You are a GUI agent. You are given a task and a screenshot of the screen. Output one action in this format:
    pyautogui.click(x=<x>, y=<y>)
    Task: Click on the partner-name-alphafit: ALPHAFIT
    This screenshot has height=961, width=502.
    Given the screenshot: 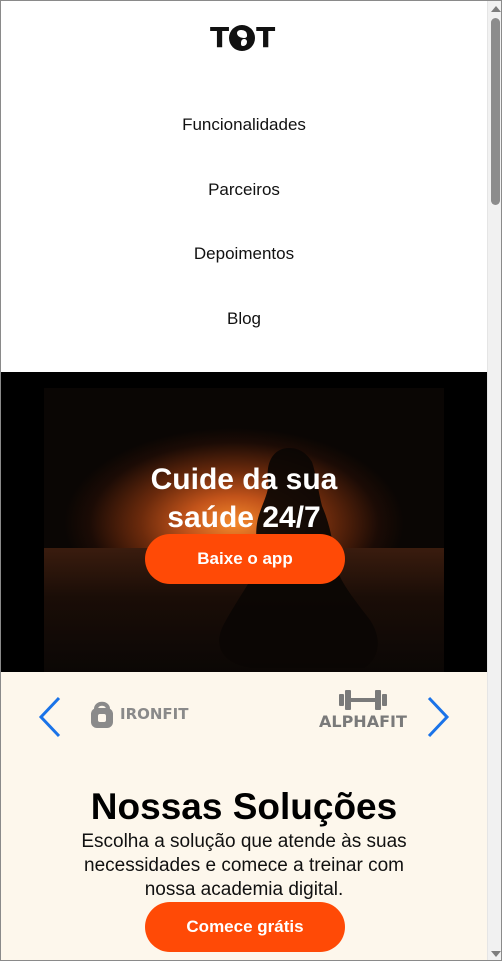 What is the action you would take?
    pyautogui.click(x=363, y=721)
    